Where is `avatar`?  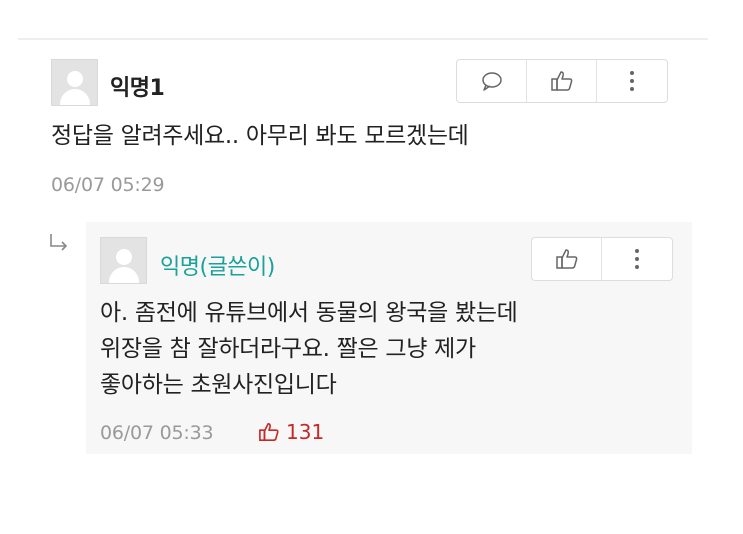 avatar is located at coordinates (74, 82).